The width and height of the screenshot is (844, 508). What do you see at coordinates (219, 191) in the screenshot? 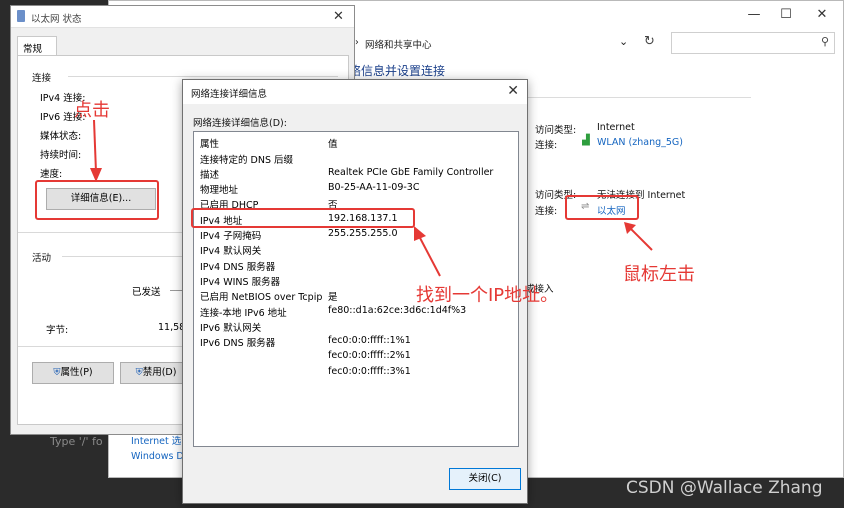
I see `row-property: 物理地址` at bounding box center [219, 191].